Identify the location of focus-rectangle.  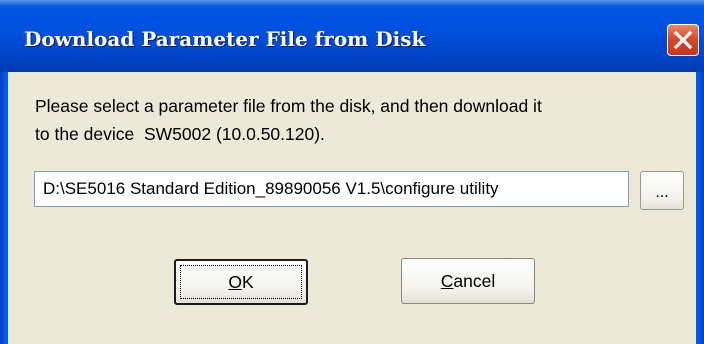
(241, 282).